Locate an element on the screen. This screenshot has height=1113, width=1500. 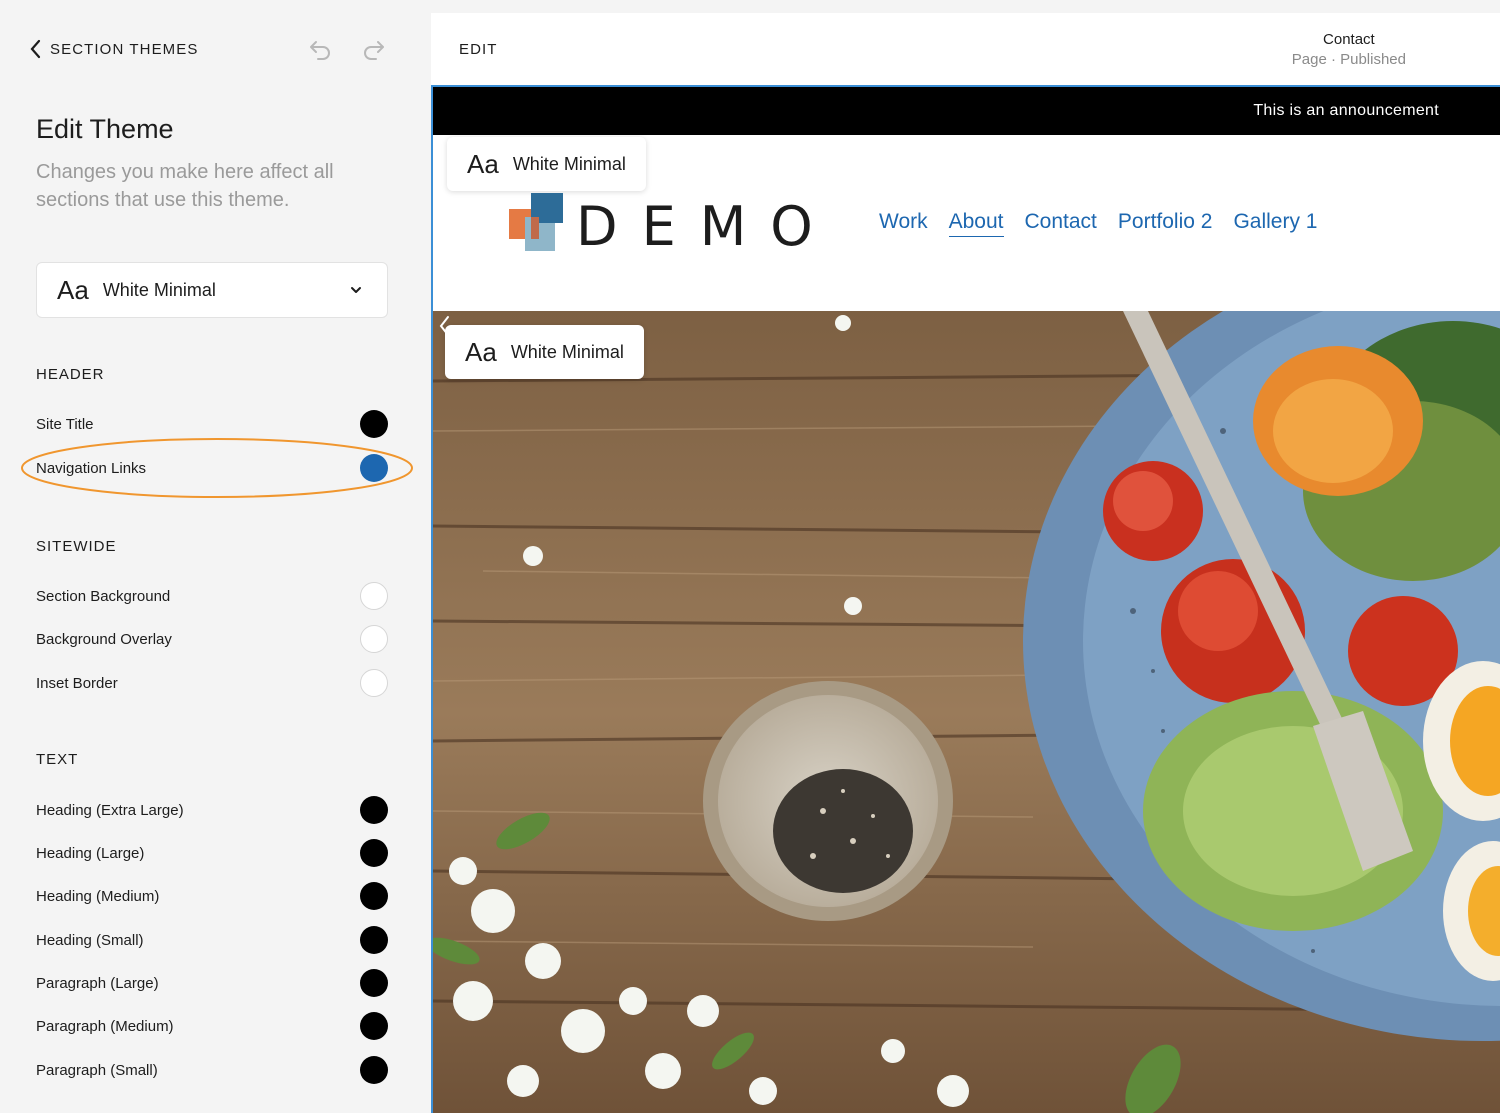
announcement-text: This is an announcement is located at coordinates (1346, 110).